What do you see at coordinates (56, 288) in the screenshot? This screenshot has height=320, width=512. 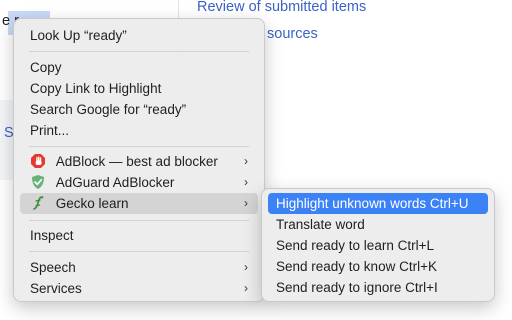 I see `menu-item-label: Services` at bounding box center [56, 288].